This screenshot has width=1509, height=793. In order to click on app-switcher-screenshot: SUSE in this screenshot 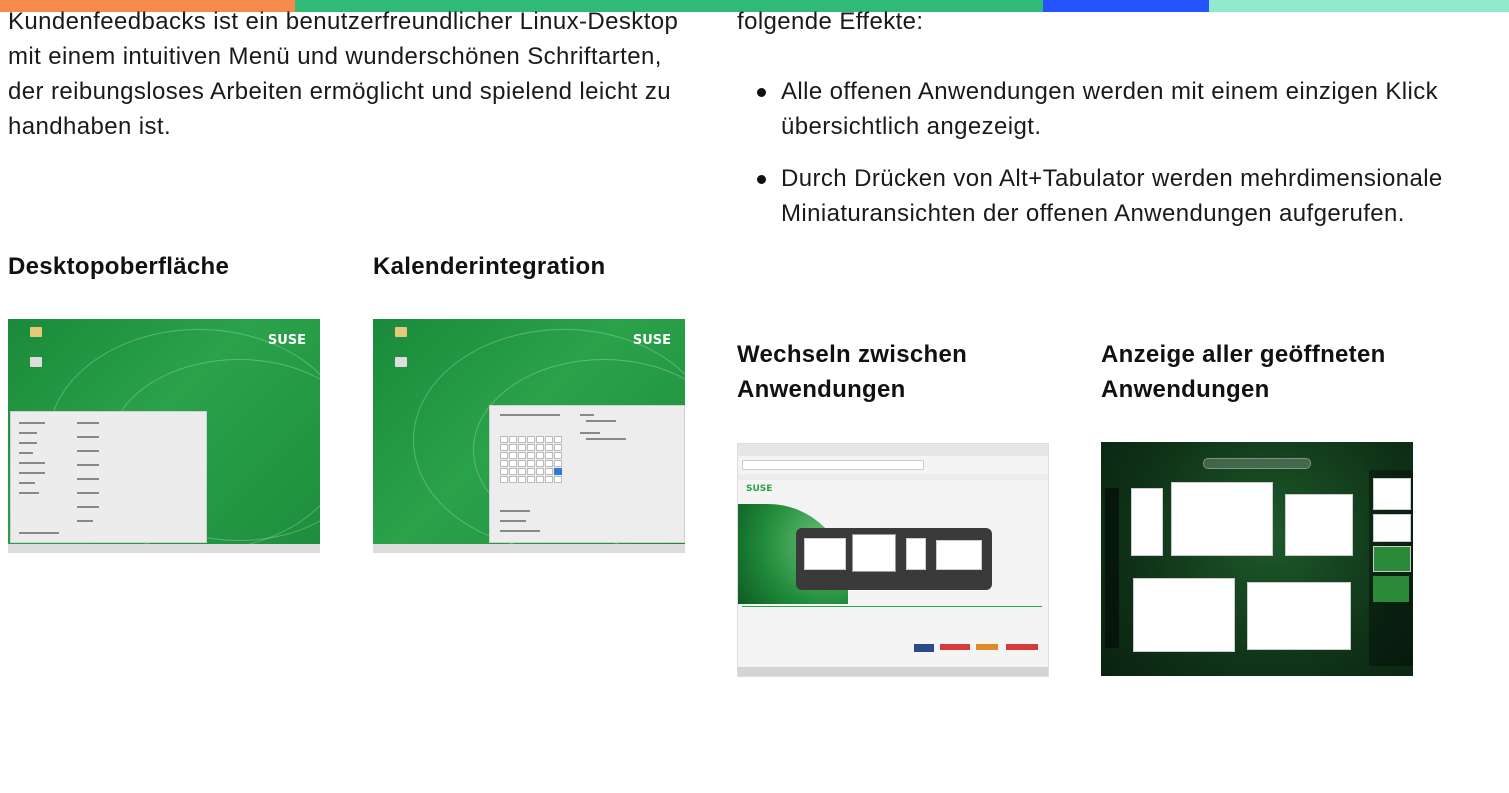, I will do `click(893, 560)`.